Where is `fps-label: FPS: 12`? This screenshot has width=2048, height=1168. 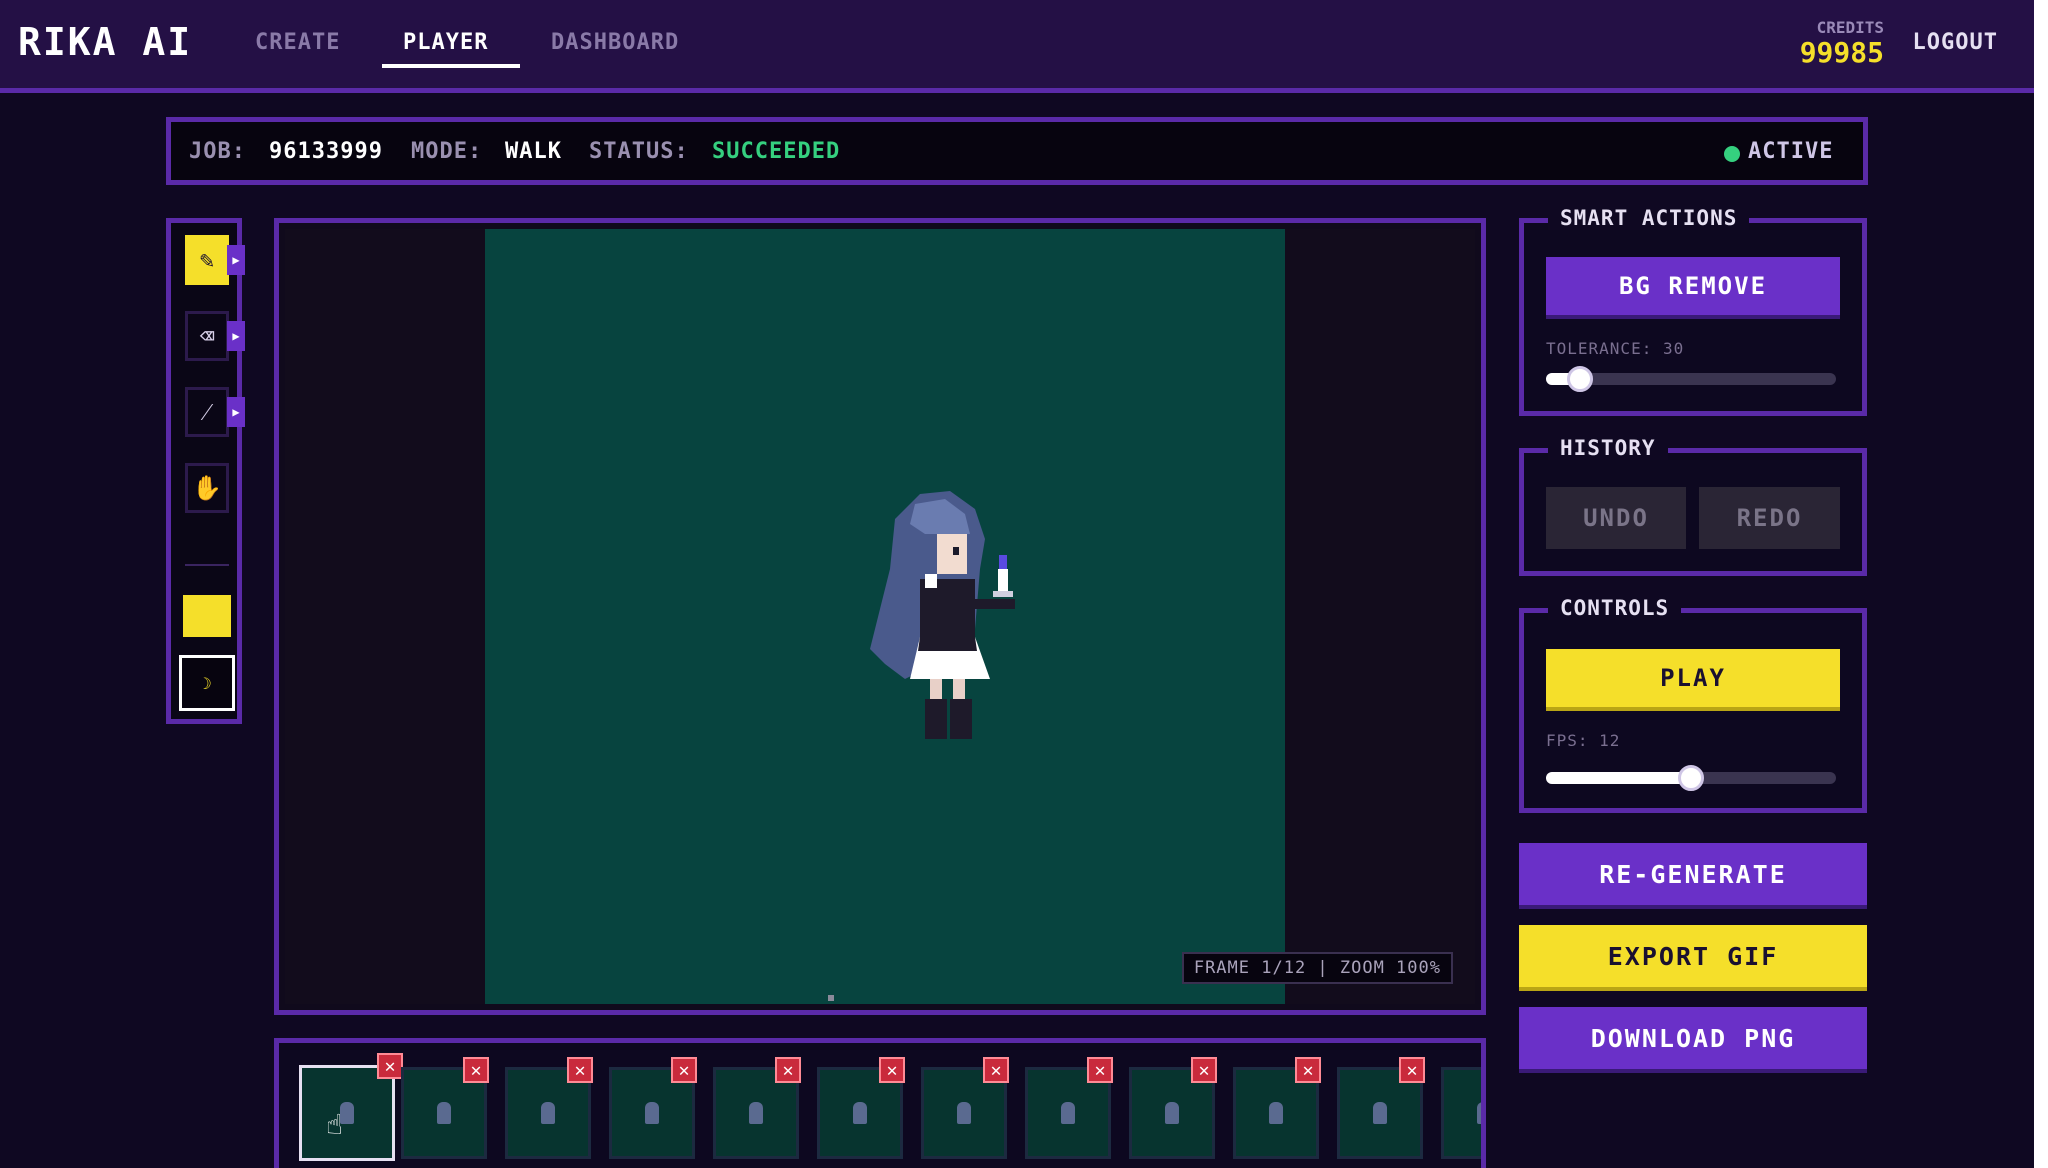
fps-label: FPS: 12 is located at coordinates (1583, 740).